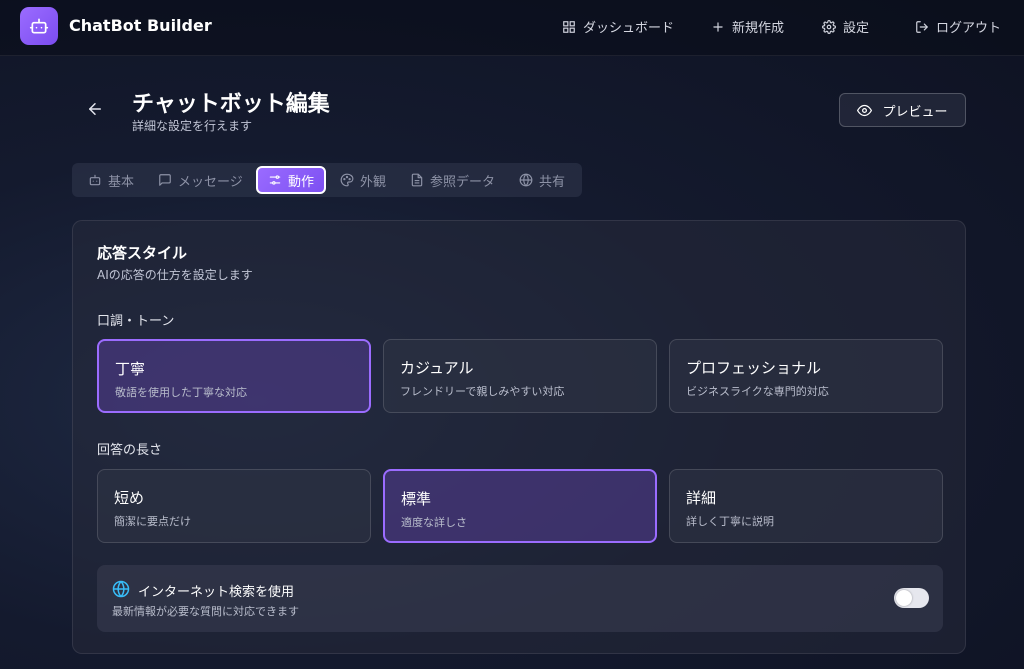  What do you see at coordinates (701, 498) in the screenshot?
I see `option-title: 詳細` at bounding box center [701, 498].